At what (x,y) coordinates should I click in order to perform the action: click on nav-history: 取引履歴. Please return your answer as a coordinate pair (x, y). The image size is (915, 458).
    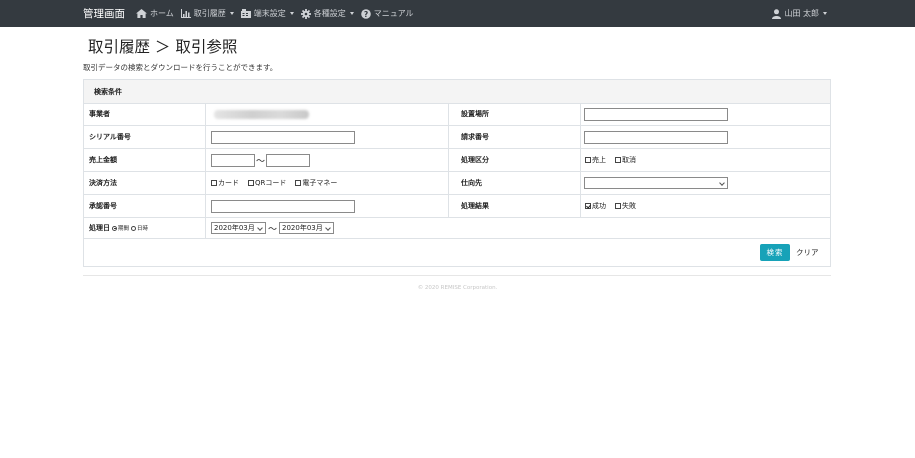
    Looking at the image, I should click on (207, 13).